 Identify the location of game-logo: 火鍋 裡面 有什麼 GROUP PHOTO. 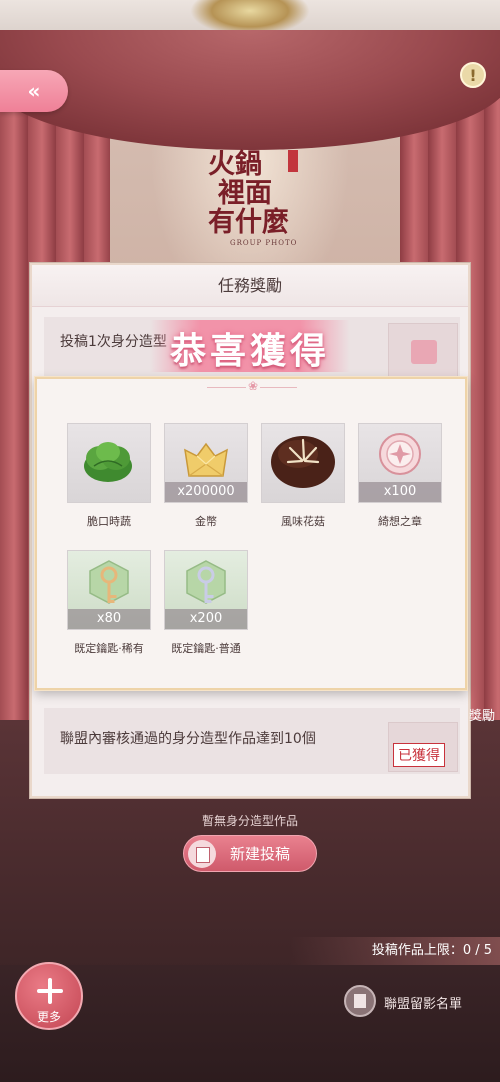
(254, 198).